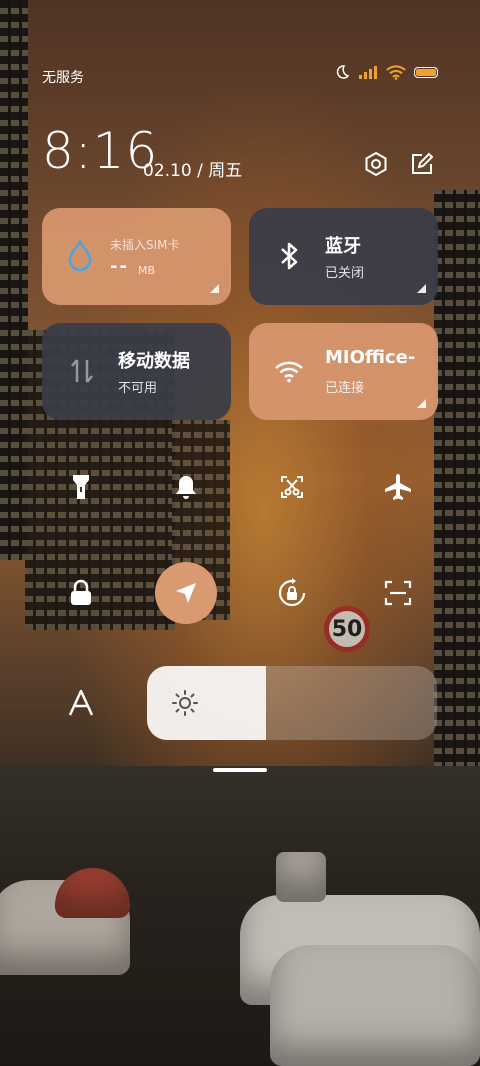  I want to click on clock-time: 8:16, so click(100, 151).